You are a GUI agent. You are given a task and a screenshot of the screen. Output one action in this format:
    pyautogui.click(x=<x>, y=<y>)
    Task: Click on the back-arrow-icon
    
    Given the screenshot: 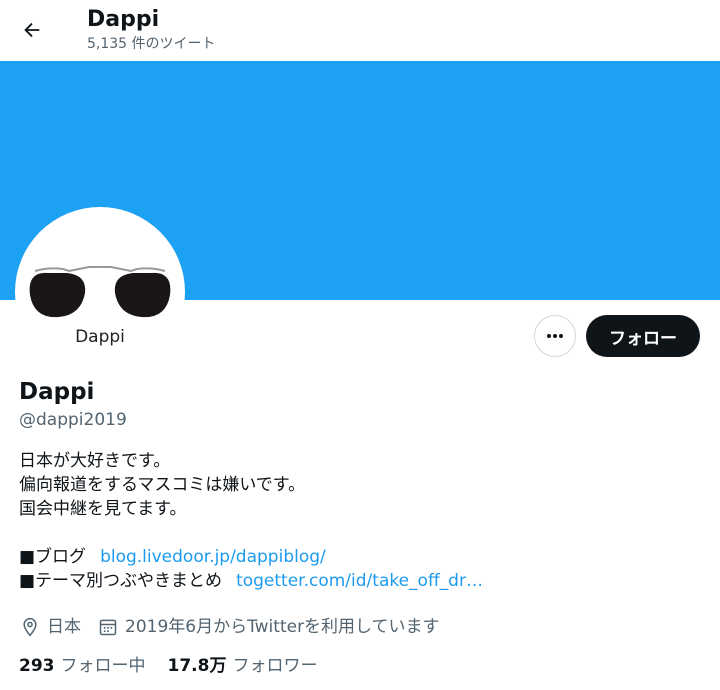 What is the action you would take?
    pyautogui.click(x=32, y=30)
    